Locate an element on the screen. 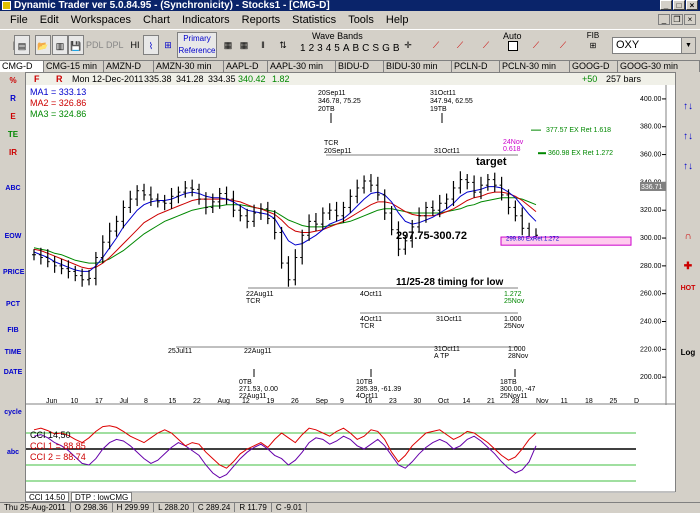  chart-line-icon: ⊞ is located at coordinates (168, 45).